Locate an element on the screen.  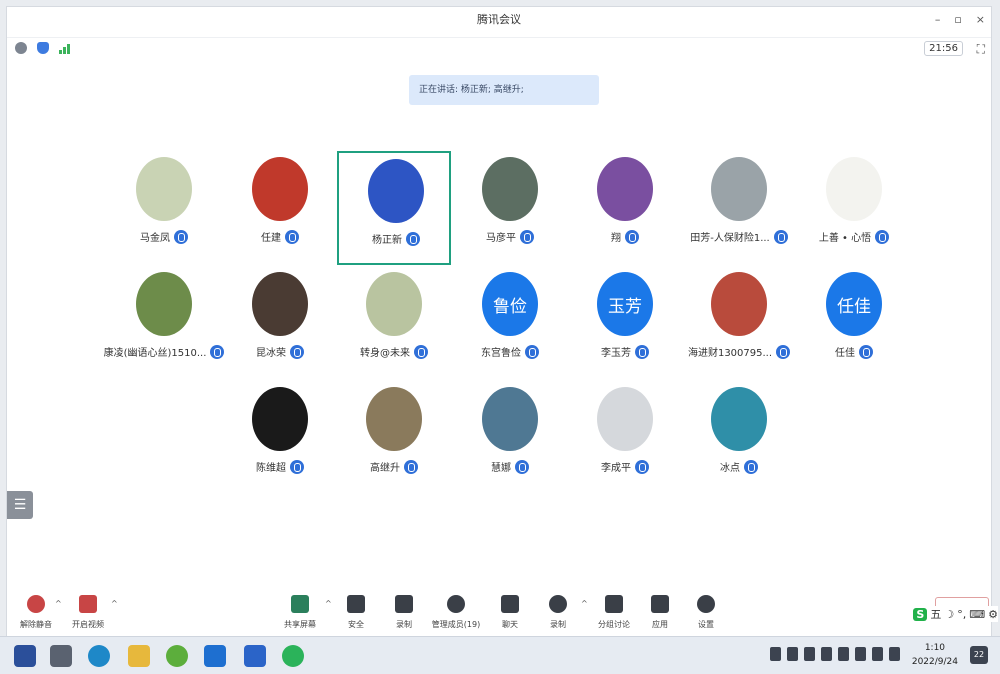
participant-tile: 陈维超 is located at coordinates (280, 438).